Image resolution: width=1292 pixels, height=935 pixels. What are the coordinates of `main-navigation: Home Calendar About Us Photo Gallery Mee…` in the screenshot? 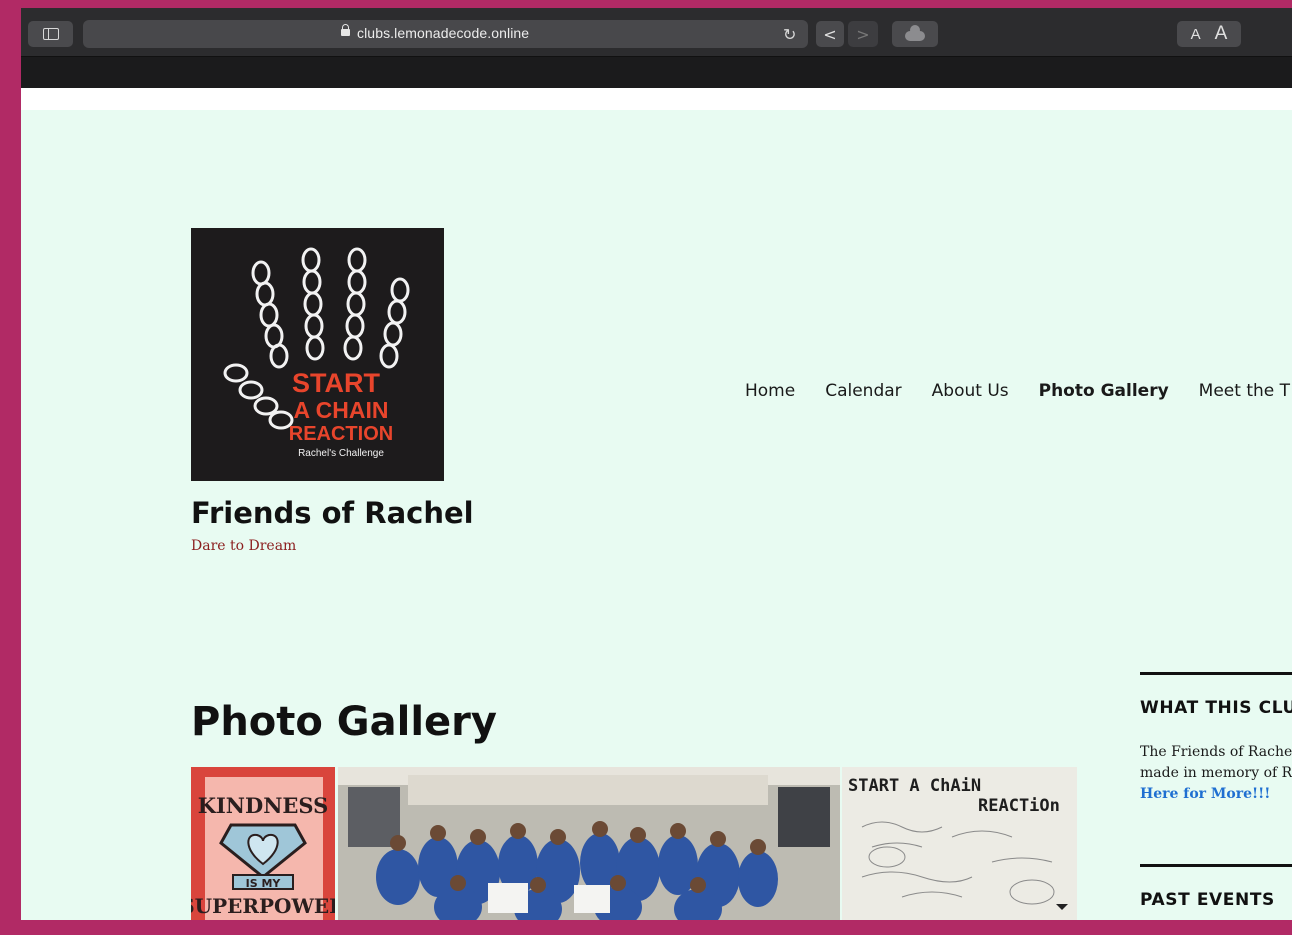 It's located at (1018, 391).